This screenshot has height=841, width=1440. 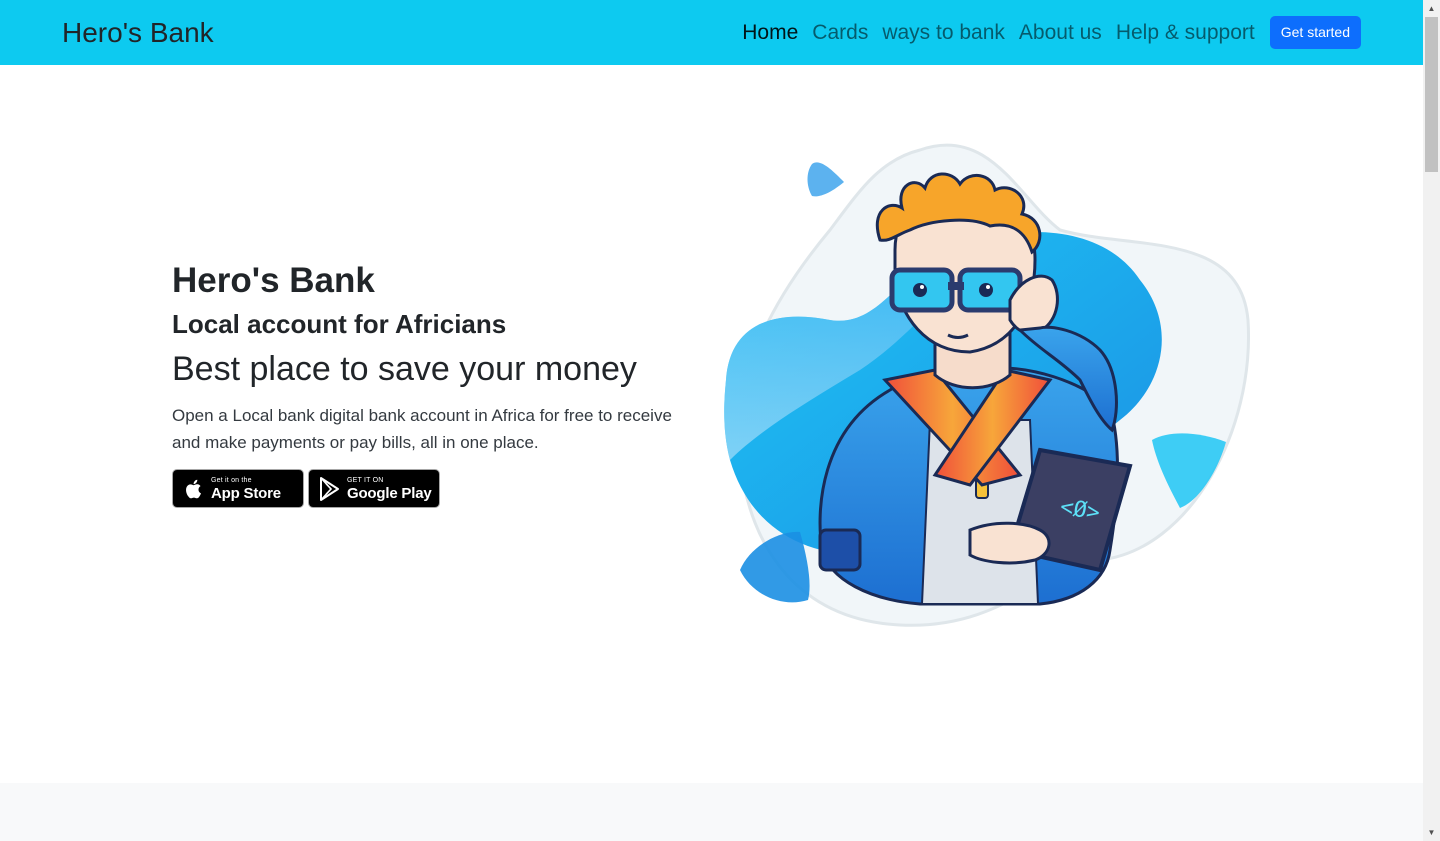 I want to click on scroll-down-icon: ▼, so click(x=1431, y=832).